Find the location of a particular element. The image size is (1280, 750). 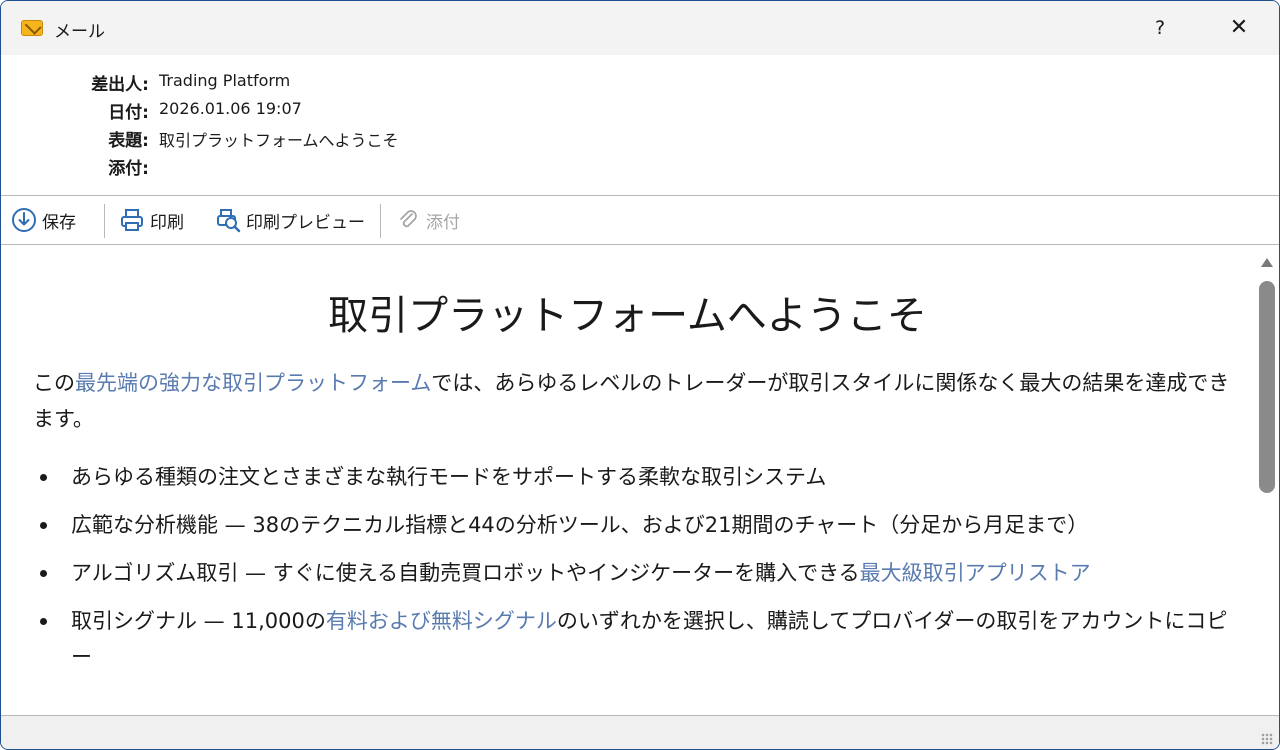

list-item-text: アルゴリズム取引 — すぐに使える自動売買ロボットやインジケーターを購入できる is located at coordinates (465, 573).